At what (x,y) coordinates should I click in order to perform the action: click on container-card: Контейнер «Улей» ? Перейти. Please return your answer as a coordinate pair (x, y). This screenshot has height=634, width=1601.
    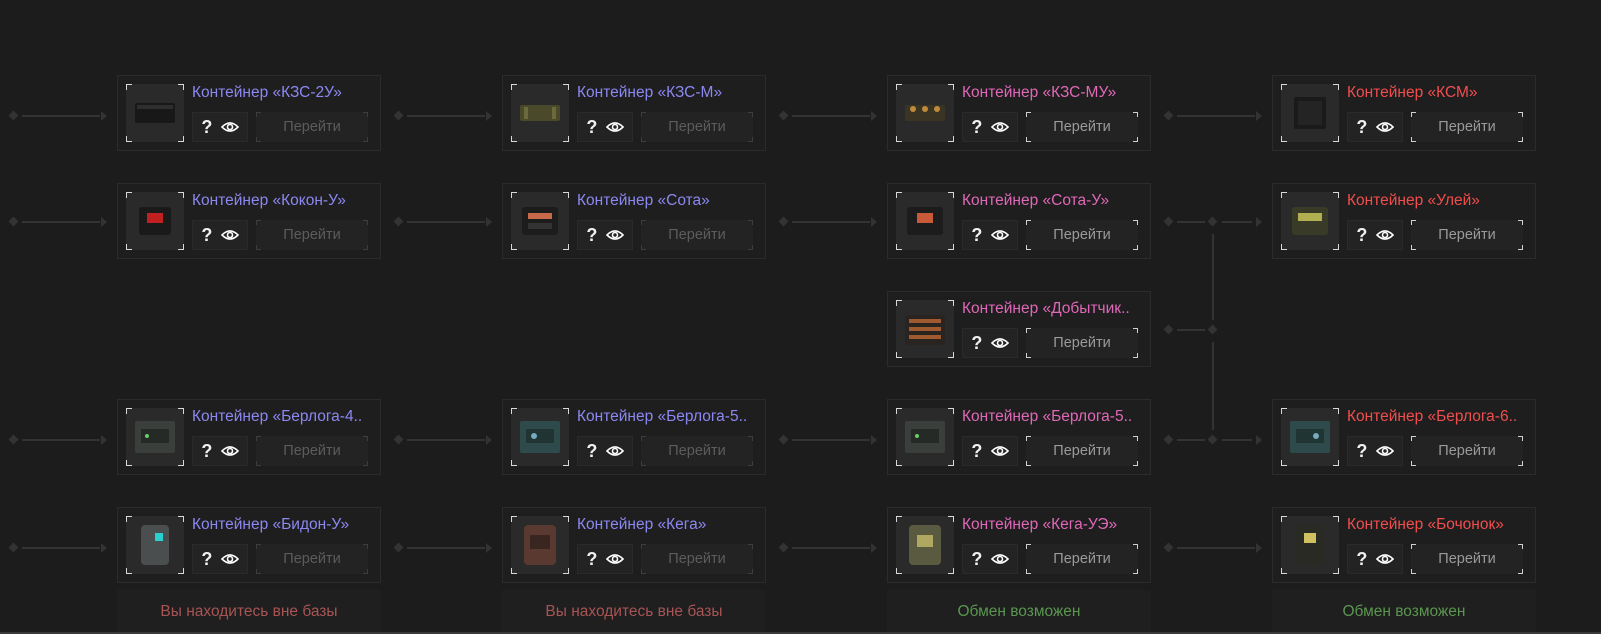
    Looking at the image, I should click on (1404, 221).